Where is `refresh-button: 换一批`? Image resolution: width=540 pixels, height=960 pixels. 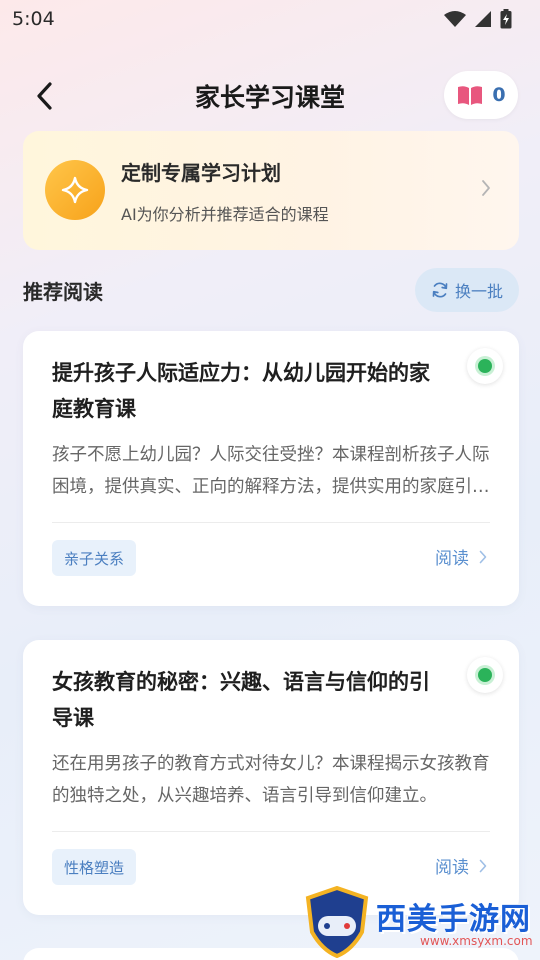
refresh-button: 换一批 is located at coordinates (467, 290).